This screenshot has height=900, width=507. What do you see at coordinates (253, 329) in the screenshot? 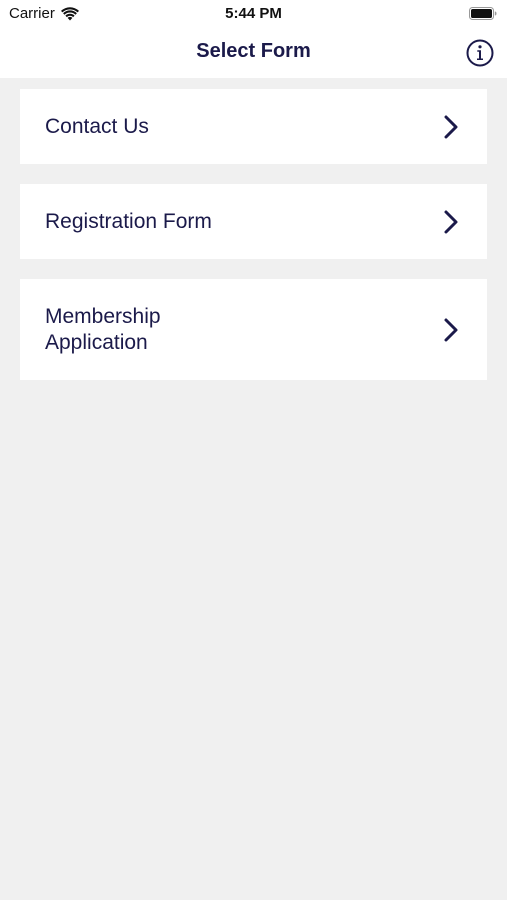
I see `form-item-membership-application: Membership Application` at bounding box center [253, 329].